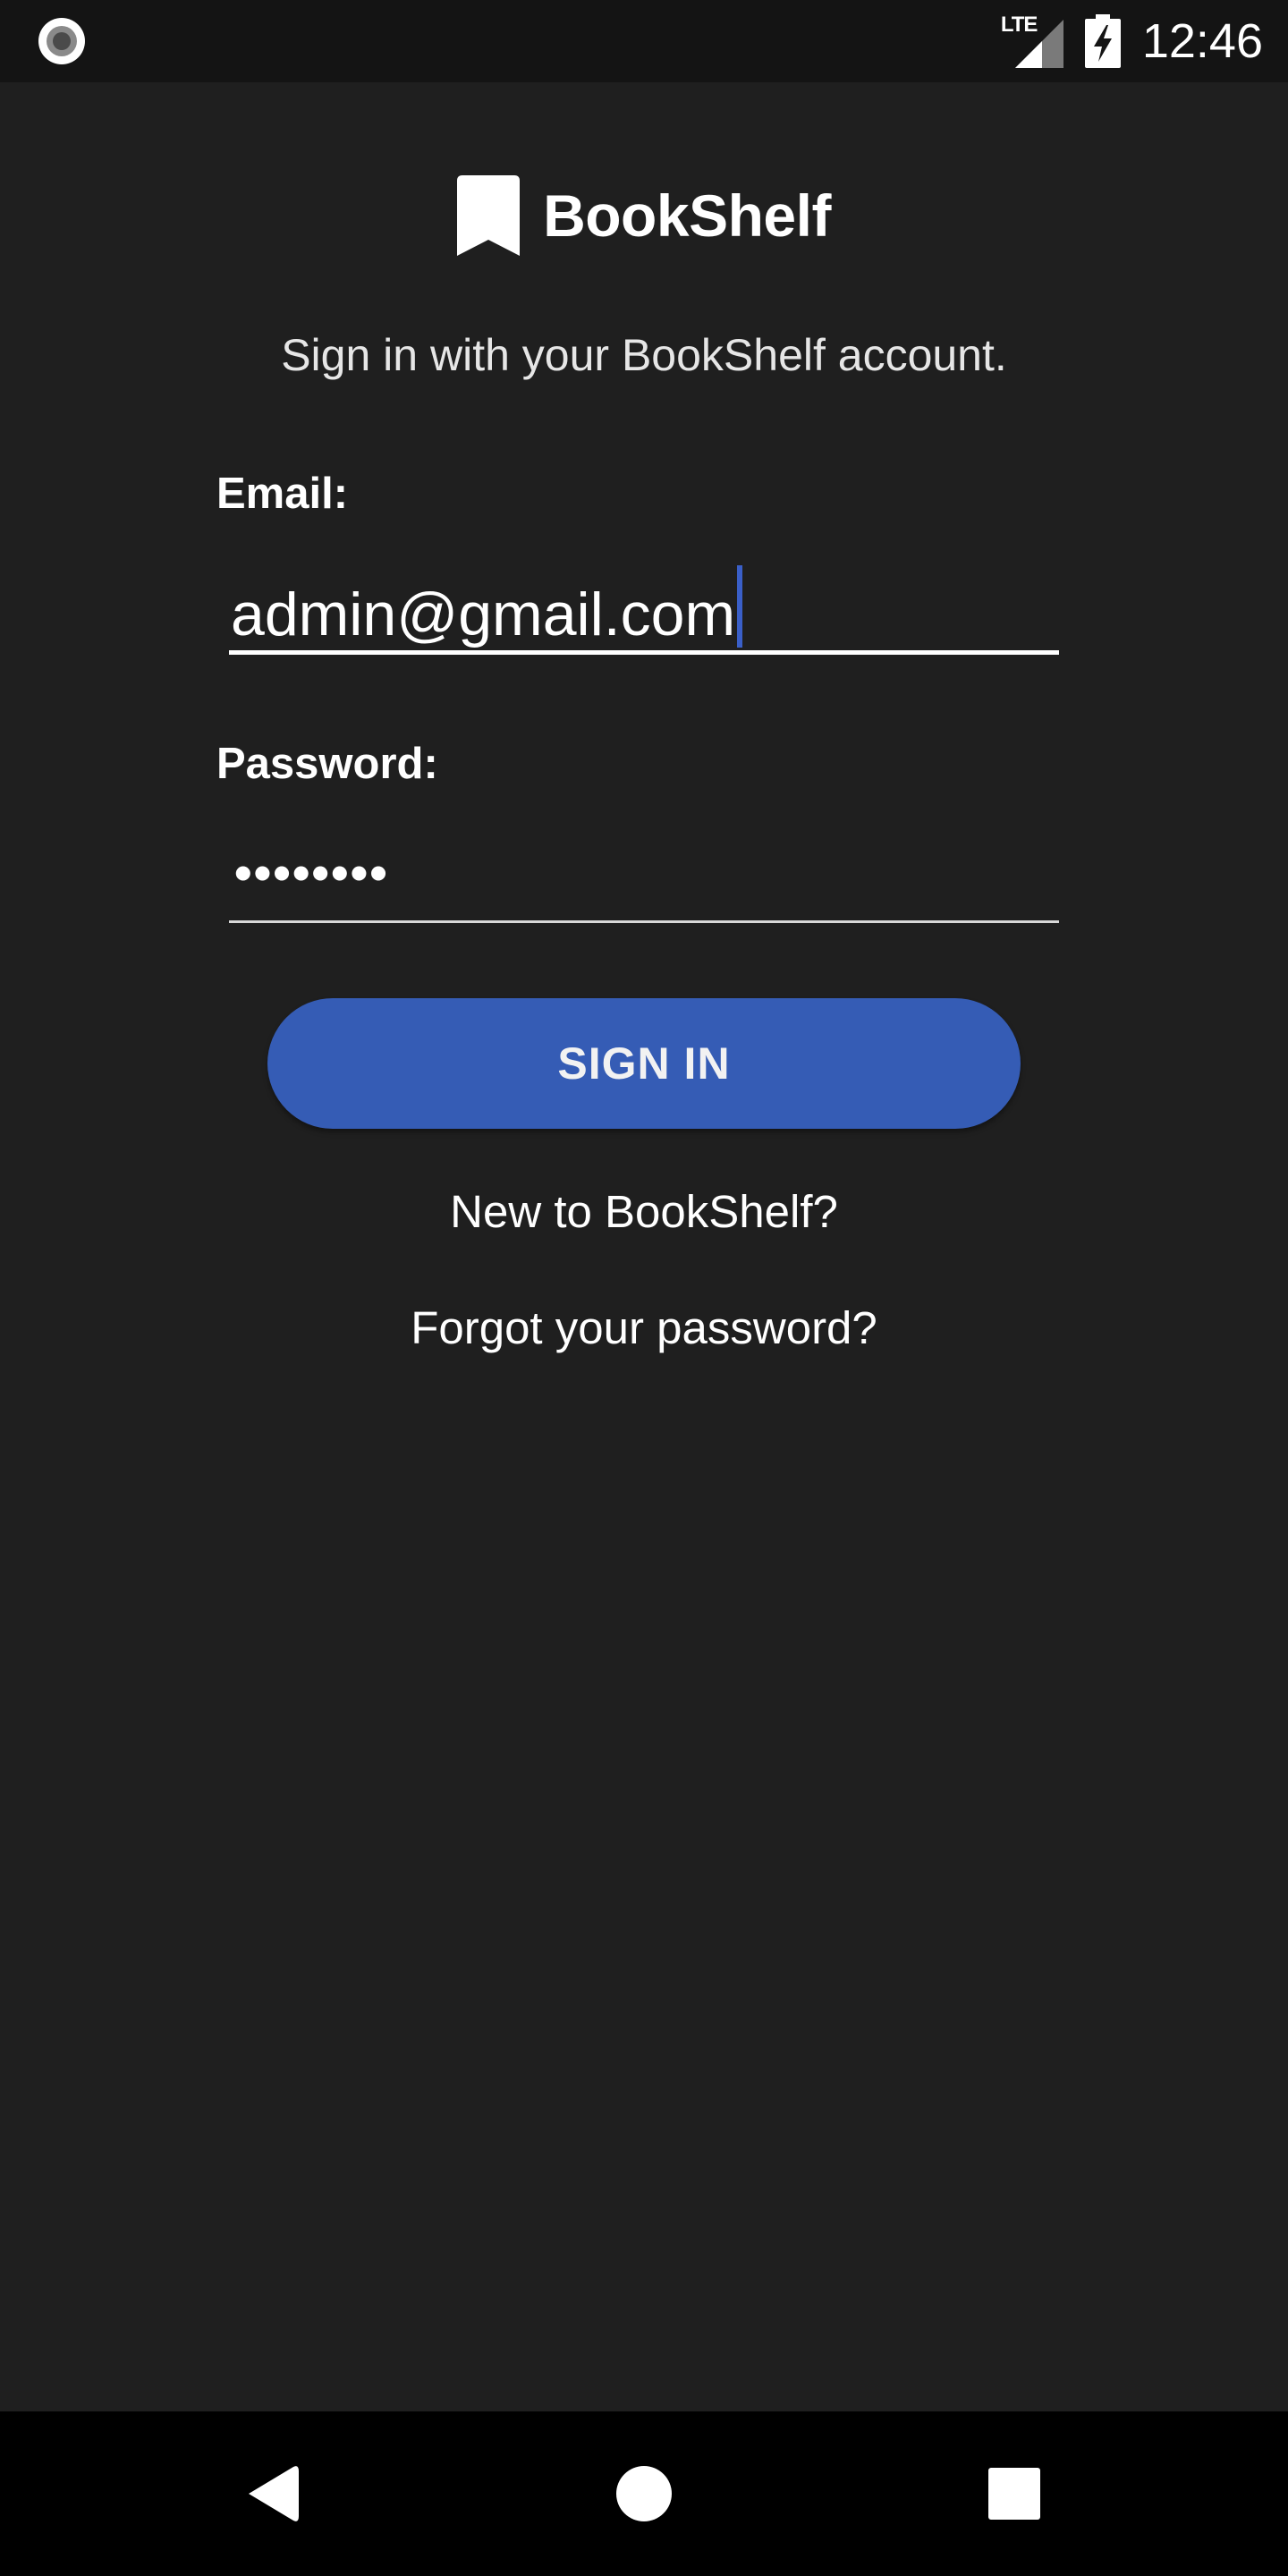 This screenshot has width=1288, height=2576. I want to click on email-input-value: admin@gmail.com, so click(487, 607).